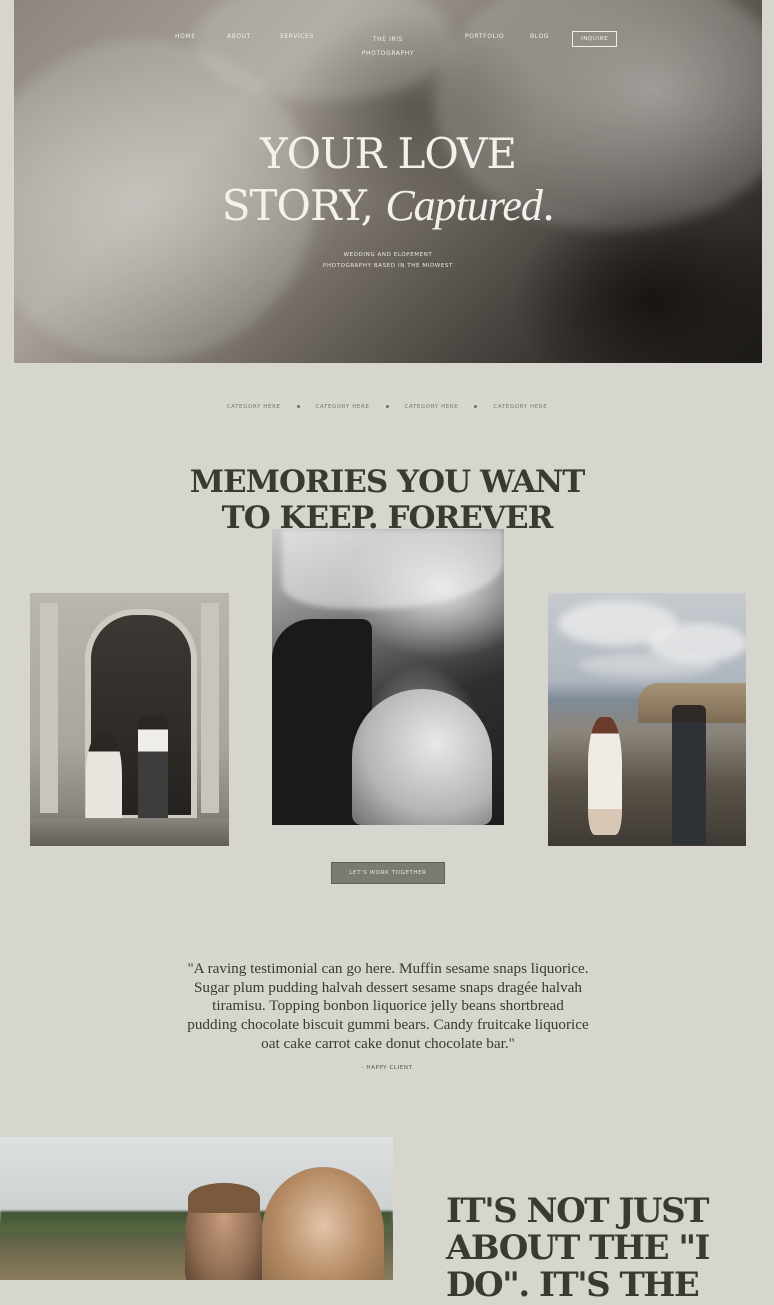 The width and height of the screenshot is (774, 1305). I want to click on nav-portfolio: PORTFOLIO, so click(484, 36).